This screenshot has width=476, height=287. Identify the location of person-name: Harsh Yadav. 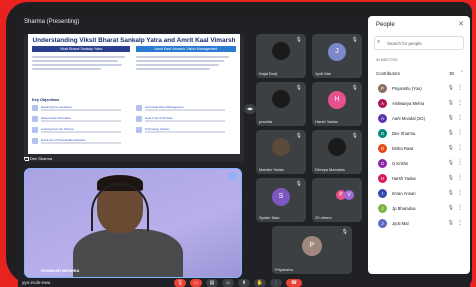
(404, 178).